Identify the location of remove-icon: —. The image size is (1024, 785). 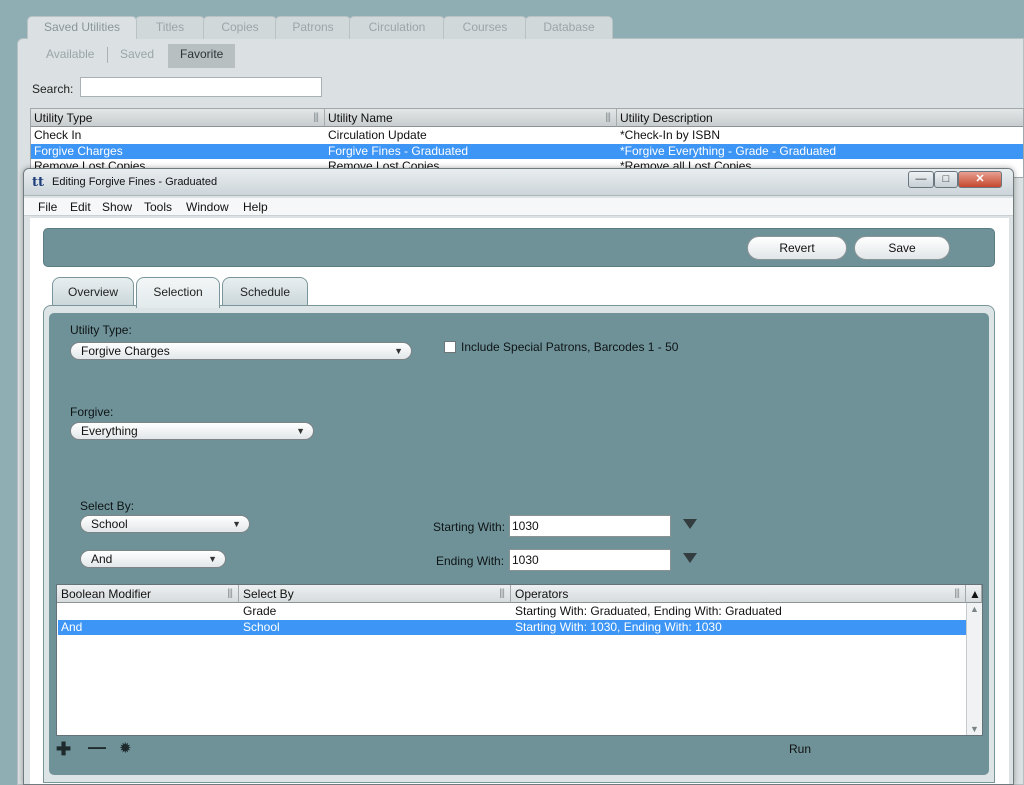
(97, 747).